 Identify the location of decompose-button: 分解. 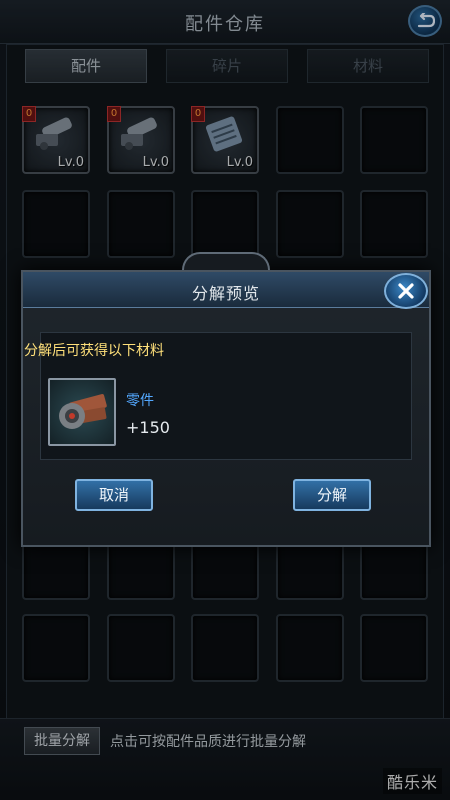
(332, 495).